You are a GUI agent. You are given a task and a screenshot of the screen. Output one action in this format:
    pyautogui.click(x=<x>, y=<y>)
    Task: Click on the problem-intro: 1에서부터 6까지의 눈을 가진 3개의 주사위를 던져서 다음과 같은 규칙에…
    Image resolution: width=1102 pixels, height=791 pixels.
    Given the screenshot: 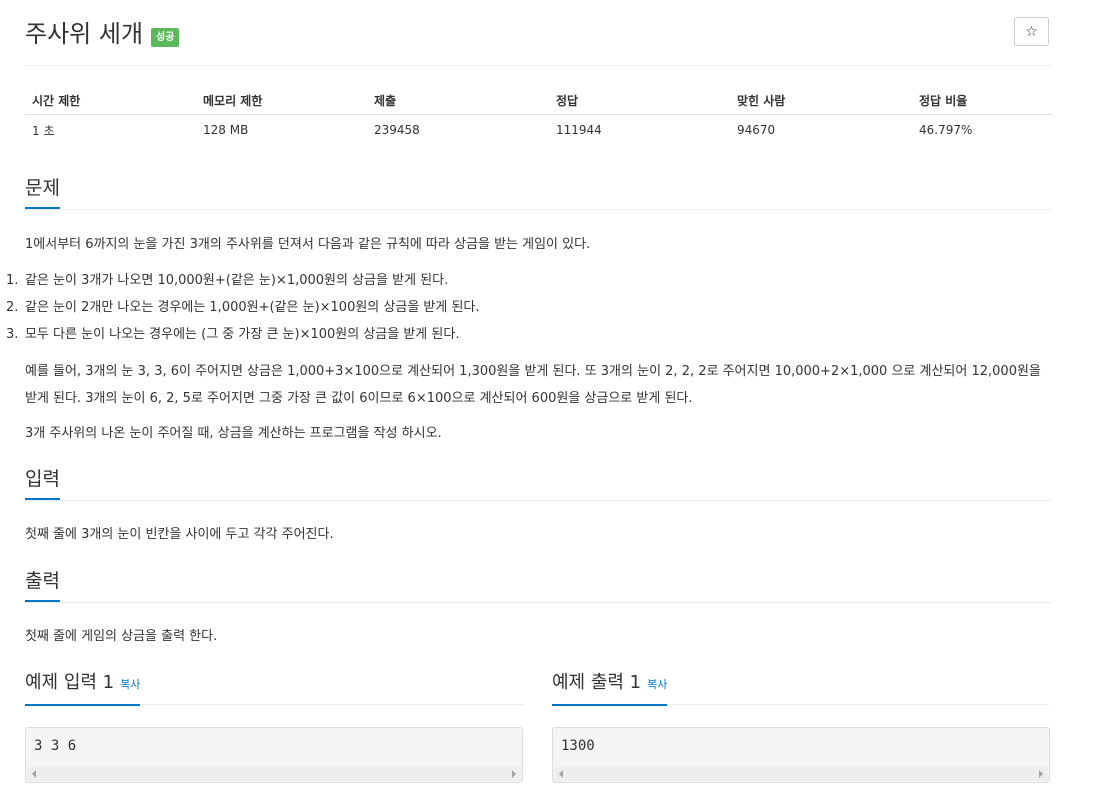 What is the action you would take?
    pyautogui.click(x=308, y=244)
    